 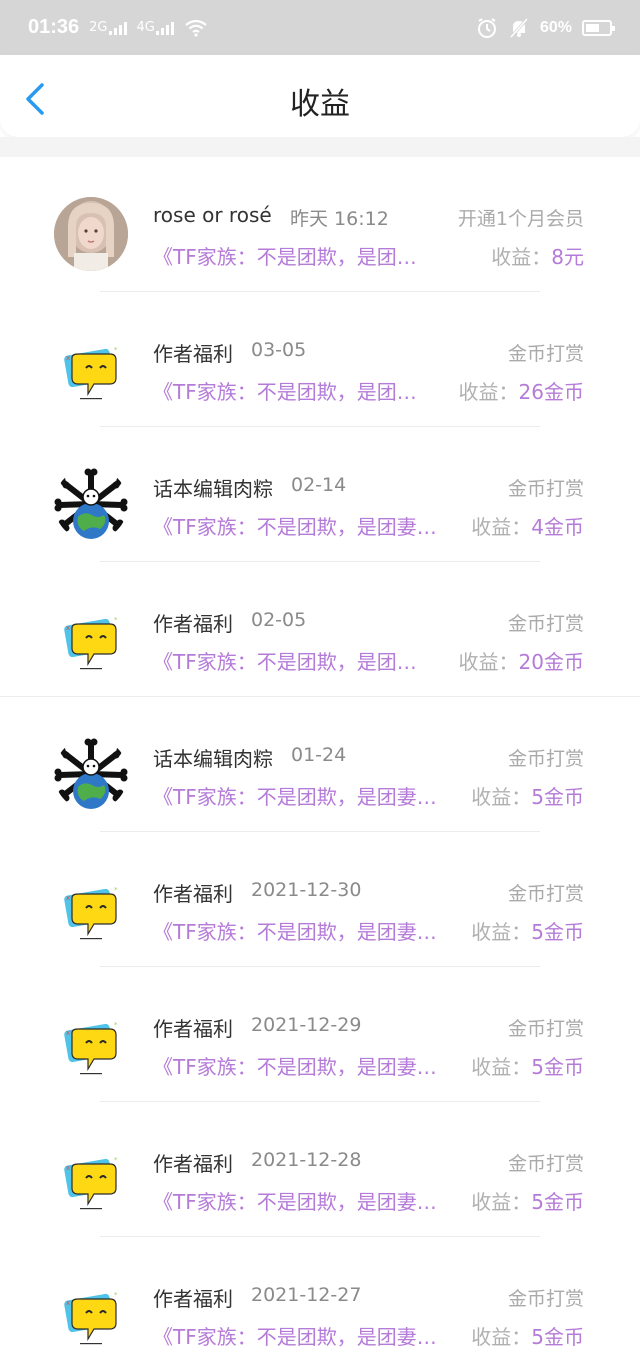 I want to click on earning-value: 20金币, so click(x=551, y=662).